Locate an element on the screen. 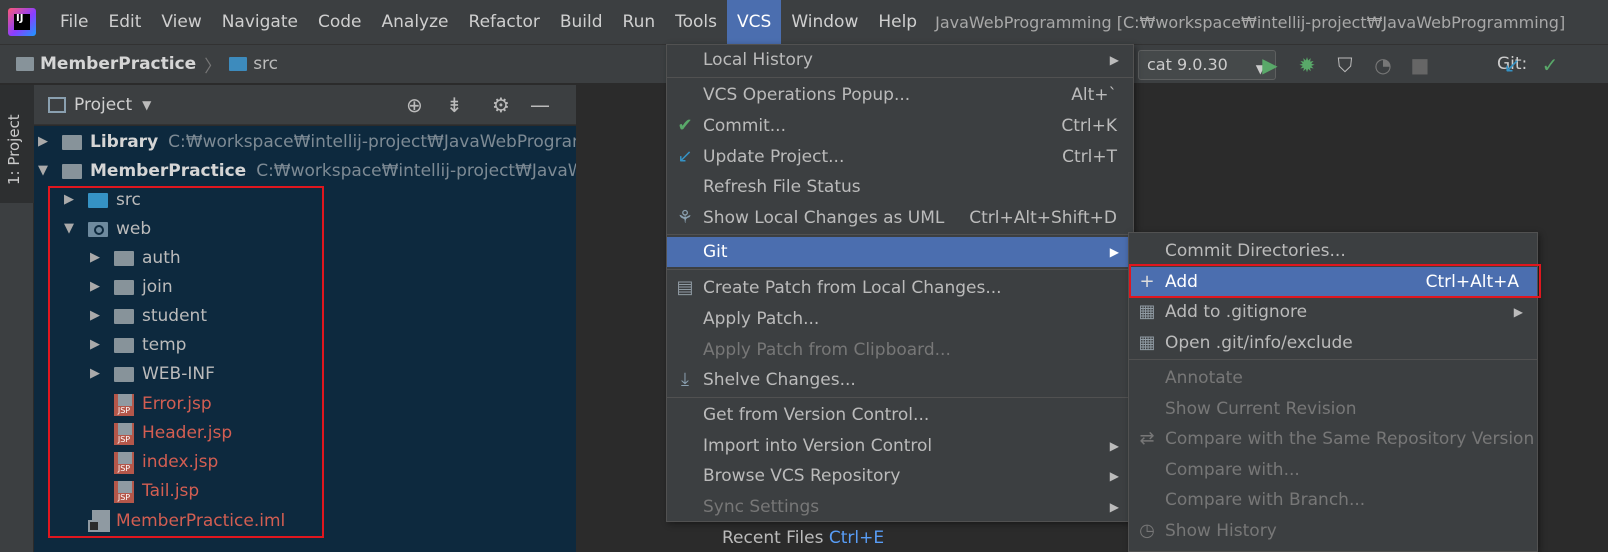  menu-refactor: Refactor is located at coordinates (504, 22).